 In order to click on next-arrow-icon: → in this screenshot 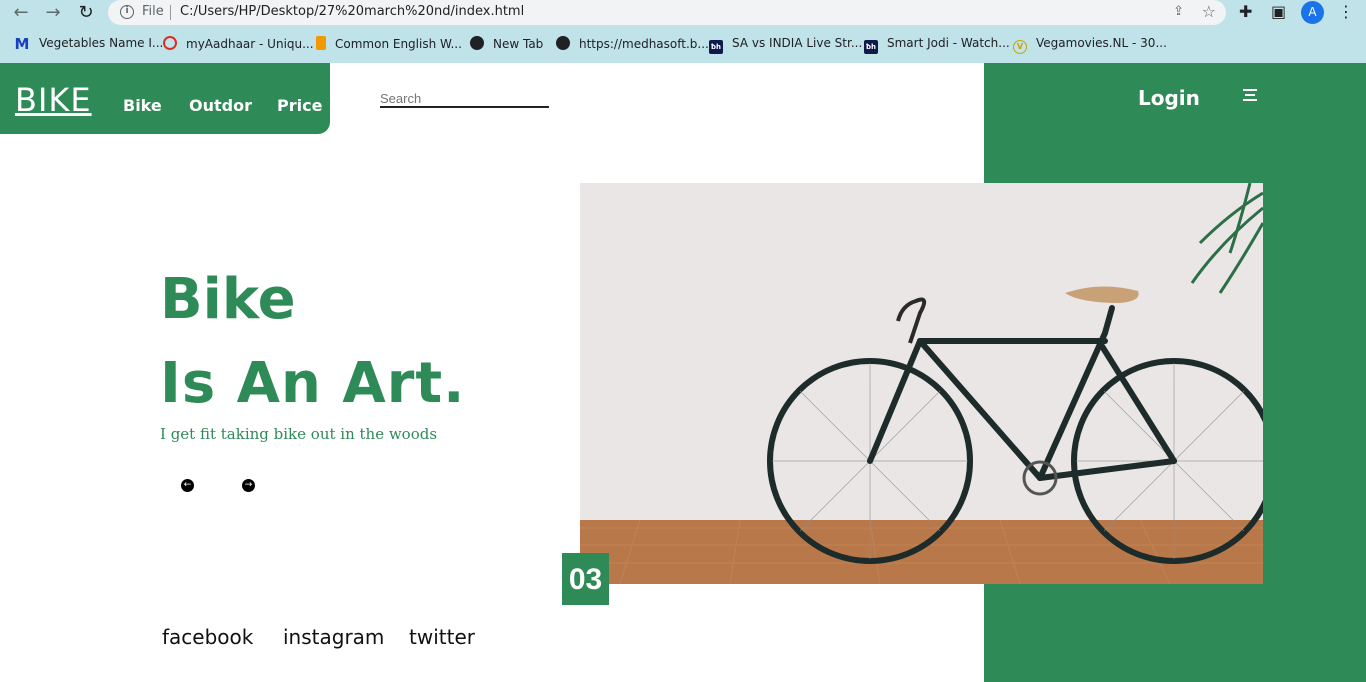, I will do `click(248, 485)`.